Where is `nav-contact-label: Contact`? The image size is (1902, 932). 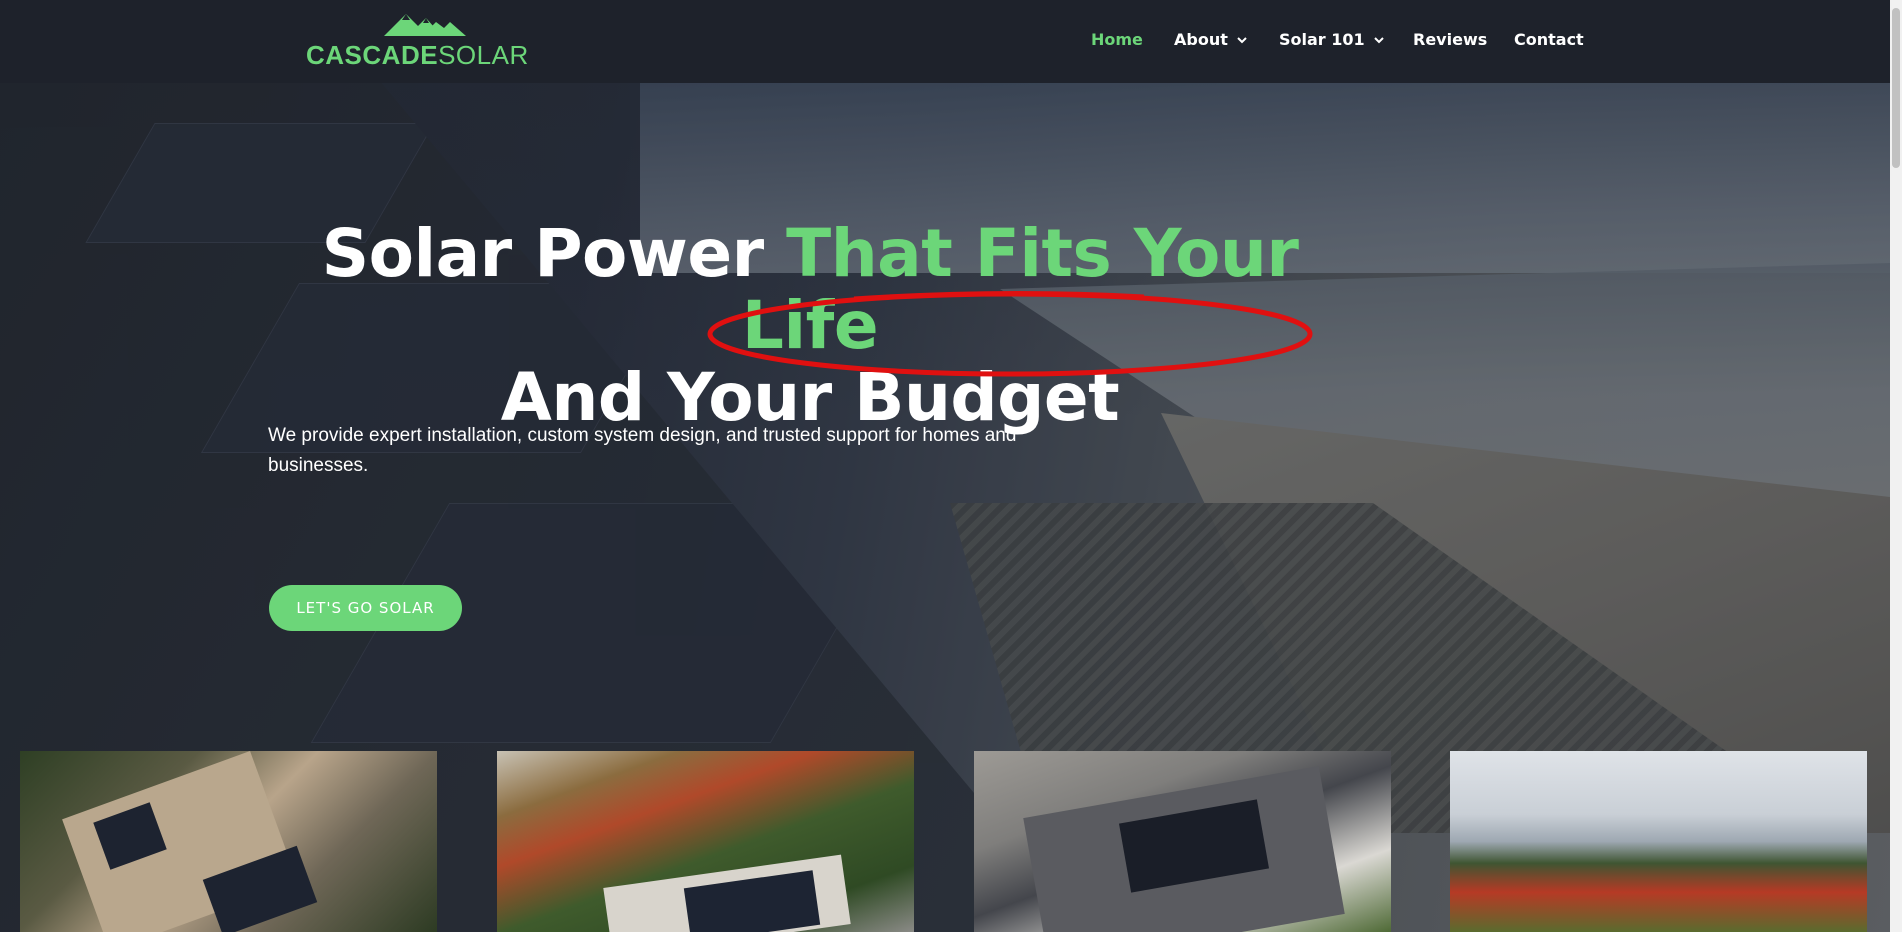 nav-contact-label: Contact is located at coordinates (1549, 39).